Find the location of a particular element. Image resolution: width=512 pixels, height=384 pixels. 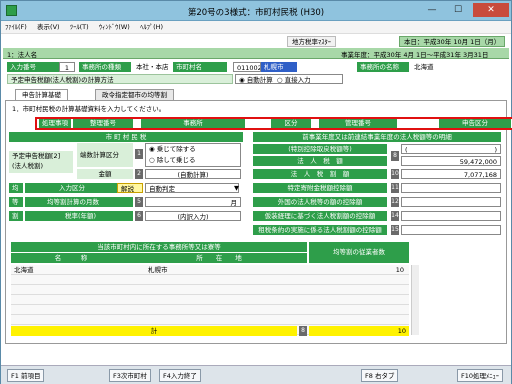

paren-open: ( is located at coordinates (406, 150).